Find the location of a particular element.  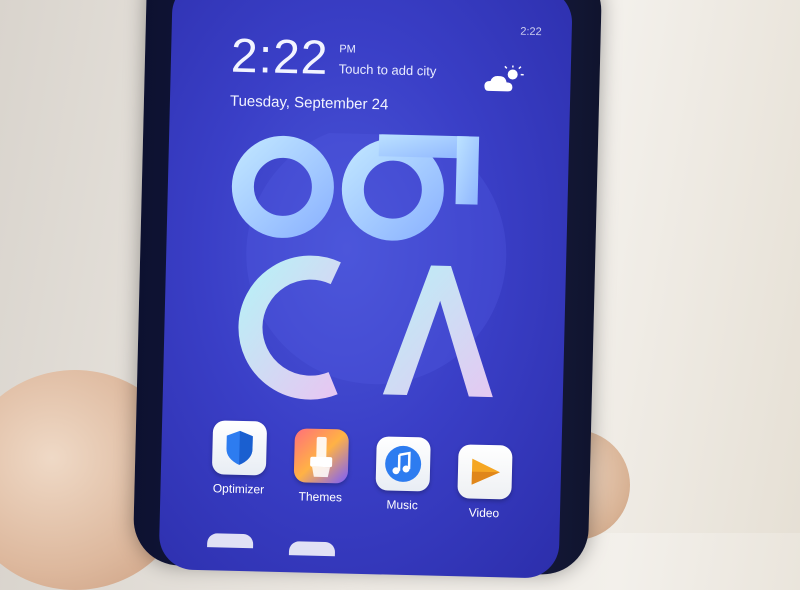

status-bar-time: 2:22 is located at coordinates (531, 32).